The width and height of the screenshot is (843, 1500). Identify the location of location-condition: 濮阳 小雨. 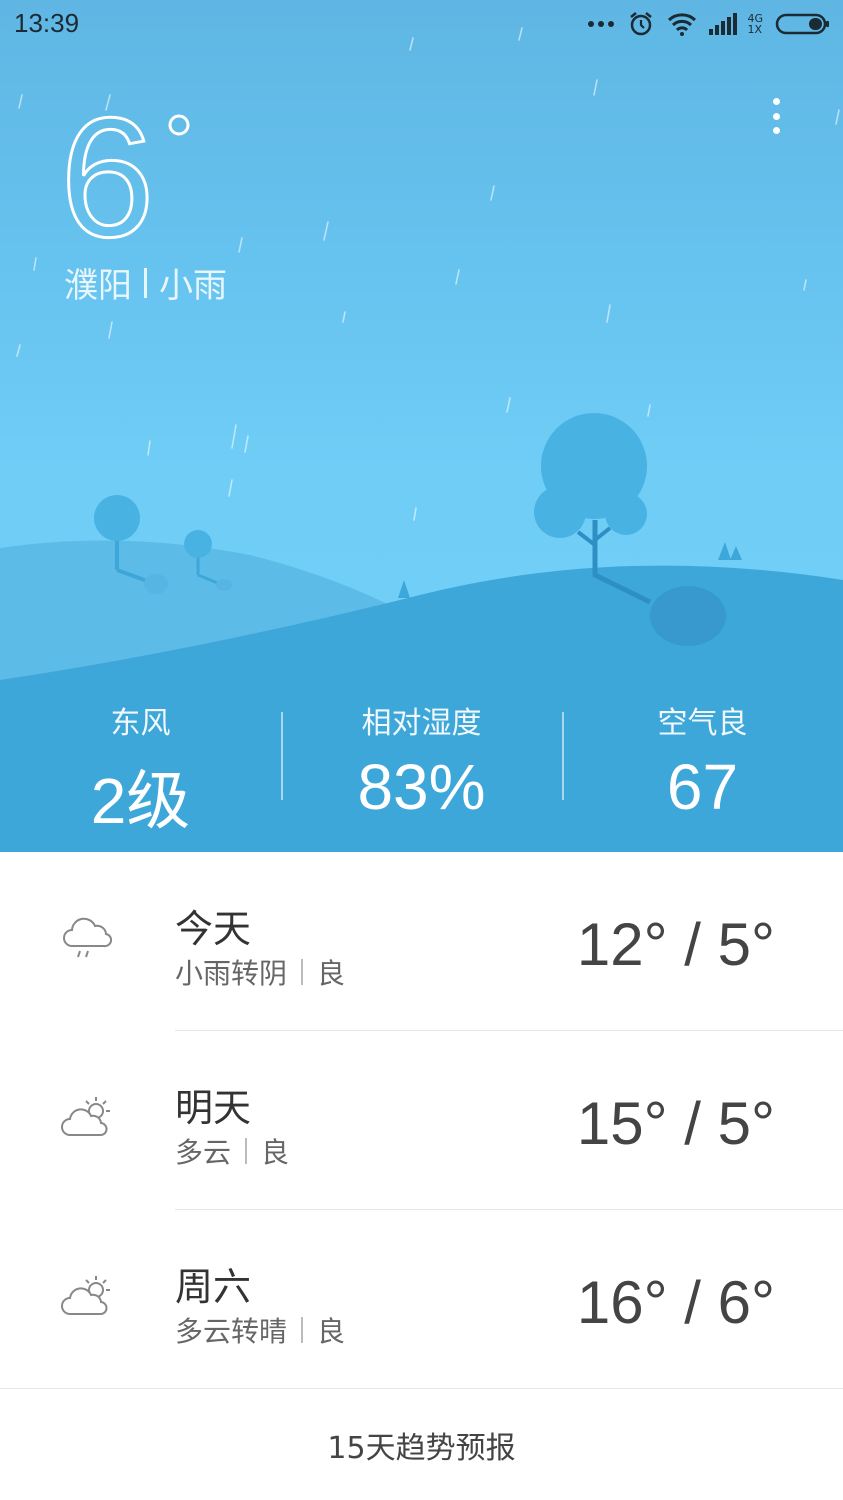
(145, 282).